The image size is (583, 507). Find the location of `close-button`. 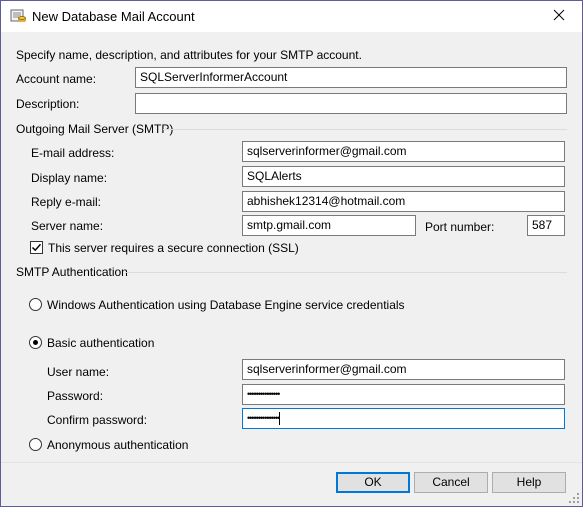

close-button is located at coordinates (559, 16).